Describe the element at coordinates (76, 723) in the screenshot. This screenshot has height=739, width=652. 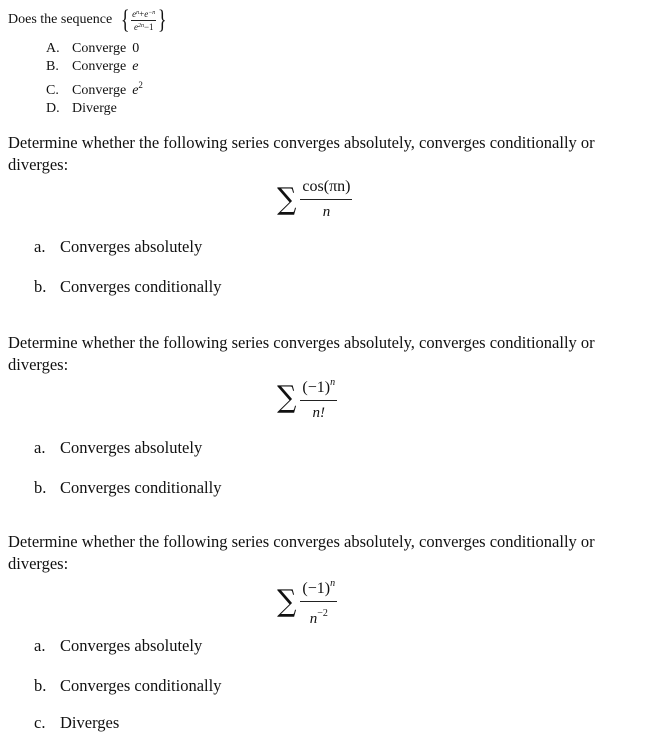
I see `question-4-choice-c: c. Diverges` at that location.